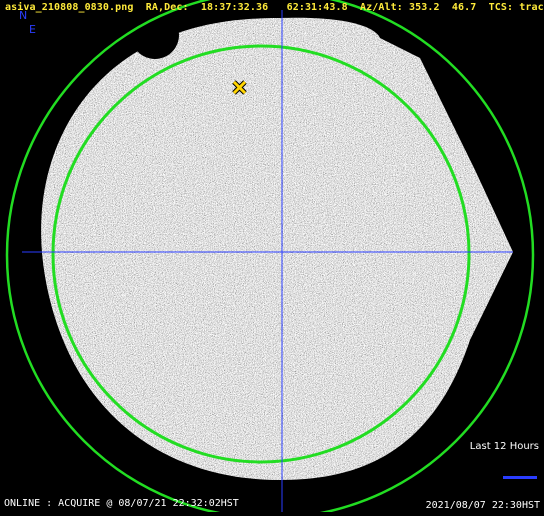  I want to click on direction-east-label: E, so click(32, 29).